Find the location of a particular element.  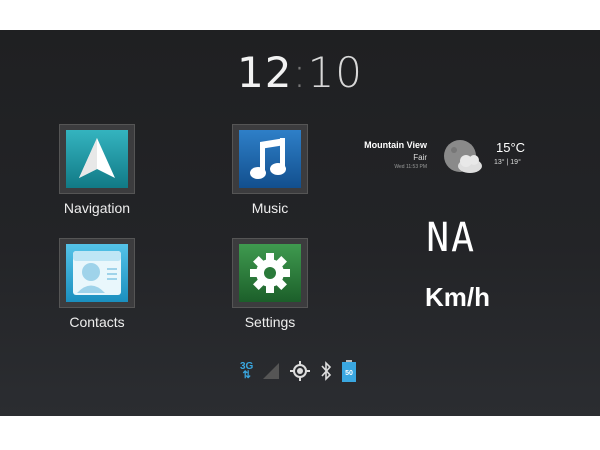

app-label-navigation: Navigation is located at coordinates (97, 208).